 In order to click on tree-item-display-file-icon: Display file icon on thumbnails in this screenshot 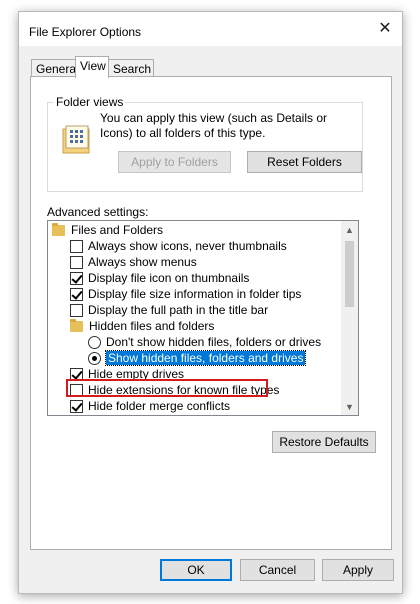, I will do `click(159, 278)`.